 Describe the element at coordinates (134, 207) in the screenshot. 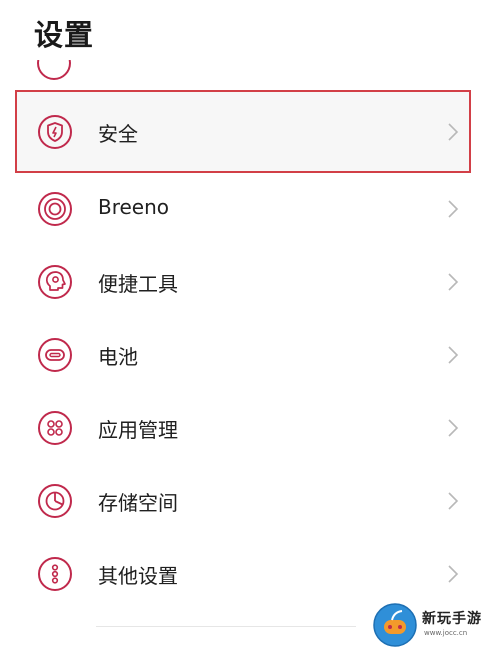

I see `settings-item-label: Breeno` at that location.